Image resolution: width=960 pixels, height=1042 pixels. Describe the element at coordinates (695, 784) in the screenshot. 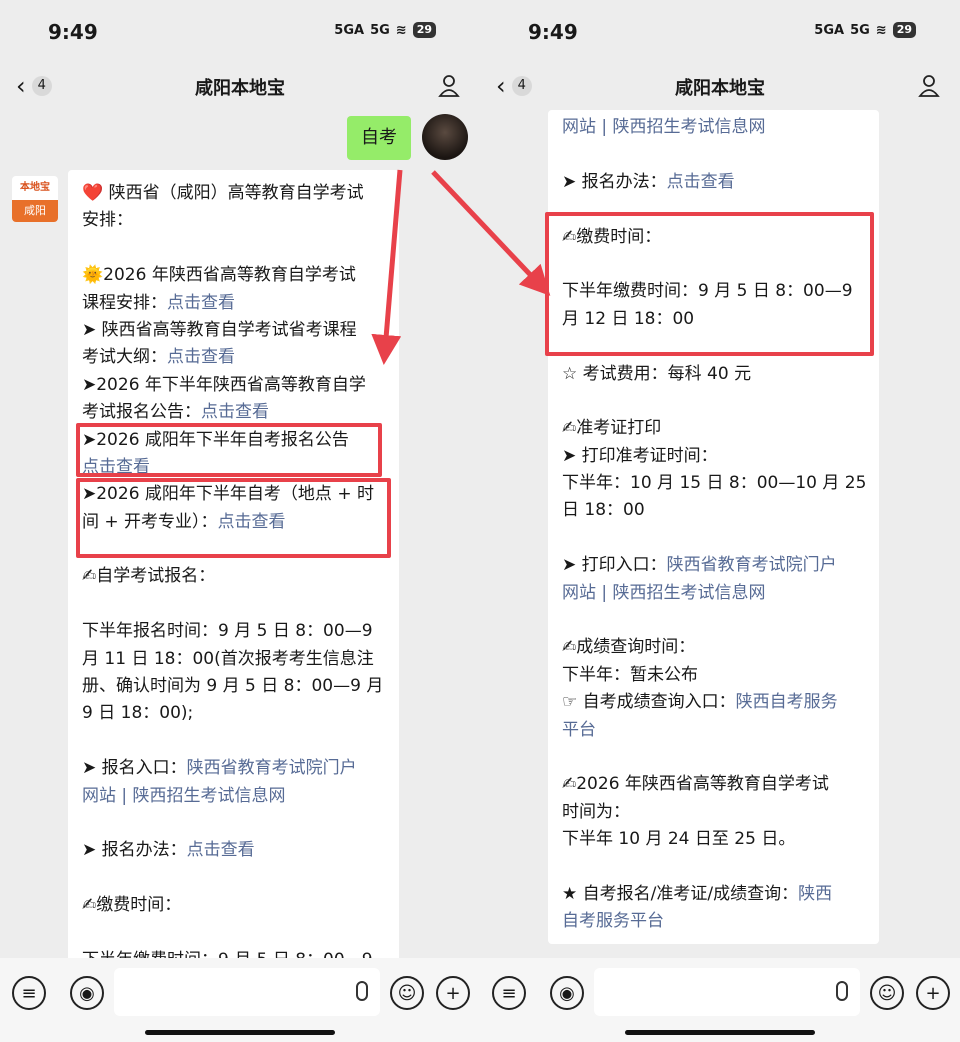

I see `message-text: ✍2026 年陕西省高等教育自学考试` at that location.